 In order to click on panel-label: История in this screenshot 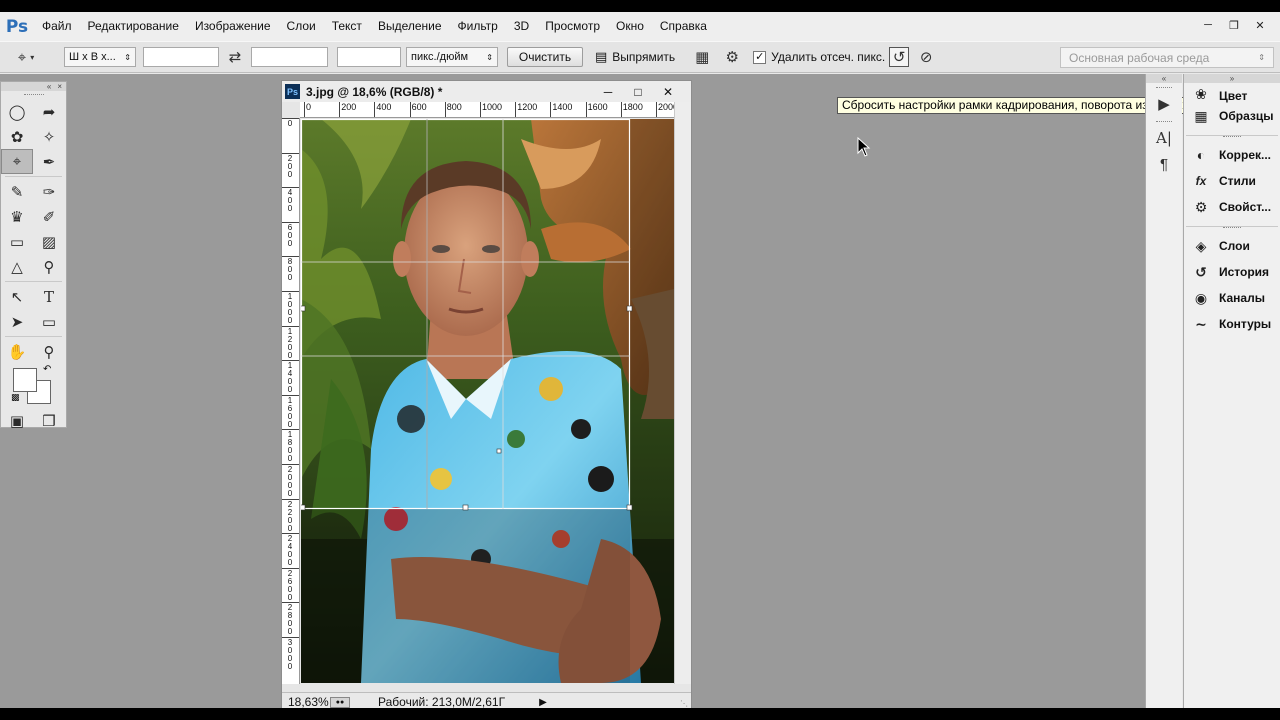, I will do `click(1244, 272)`.